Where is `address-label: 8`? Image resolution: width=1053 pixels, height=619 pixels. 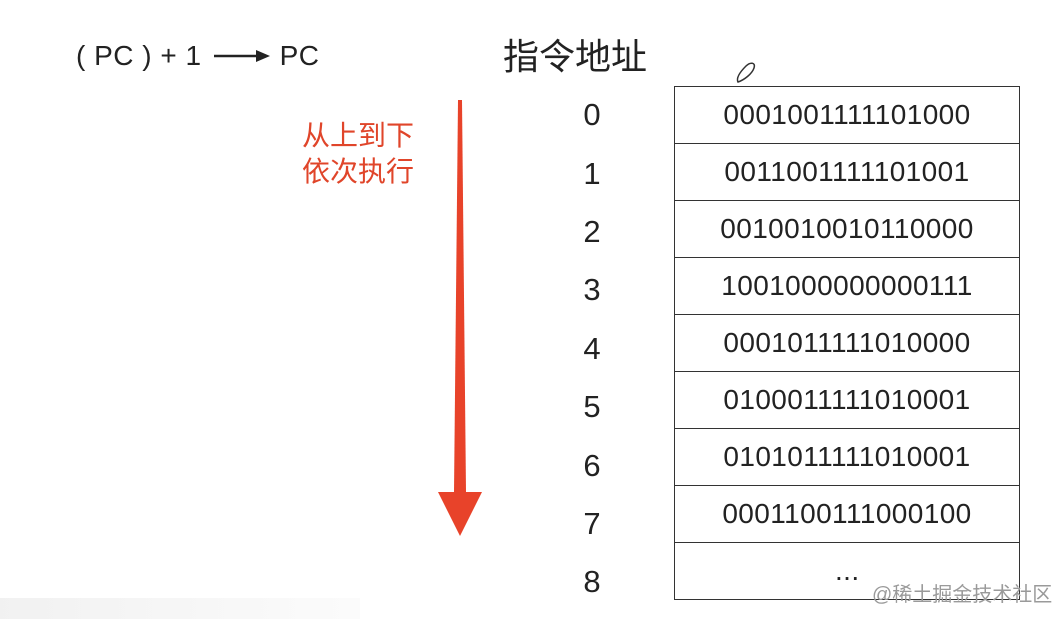
address-label: 8 is located at coordinates (592, 582).